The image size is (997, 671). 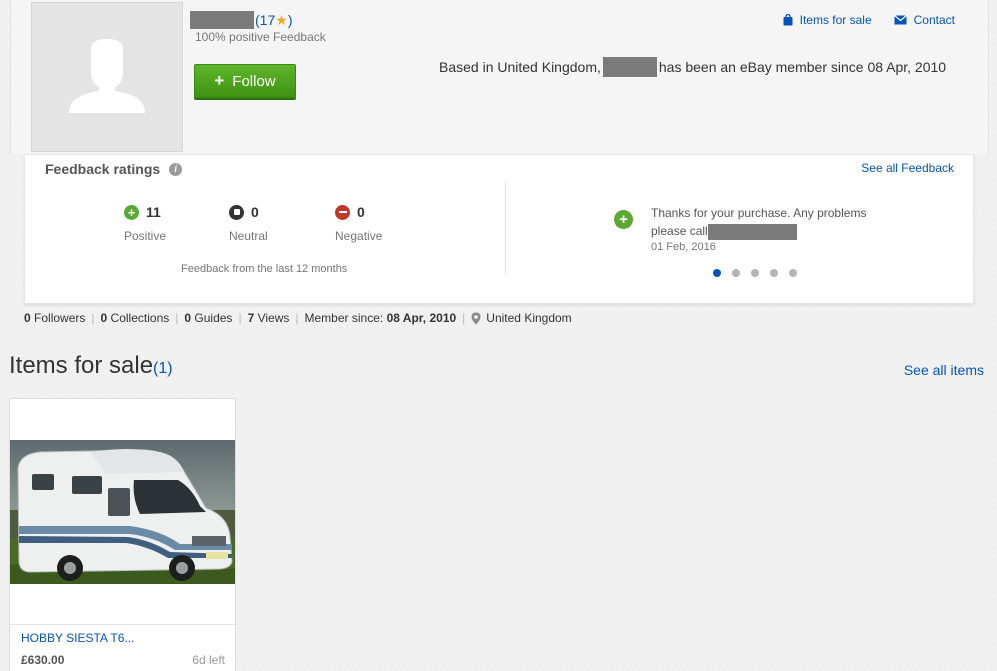 I want to click on rating-negative: 0 Negative, so click(x=375, y=223).